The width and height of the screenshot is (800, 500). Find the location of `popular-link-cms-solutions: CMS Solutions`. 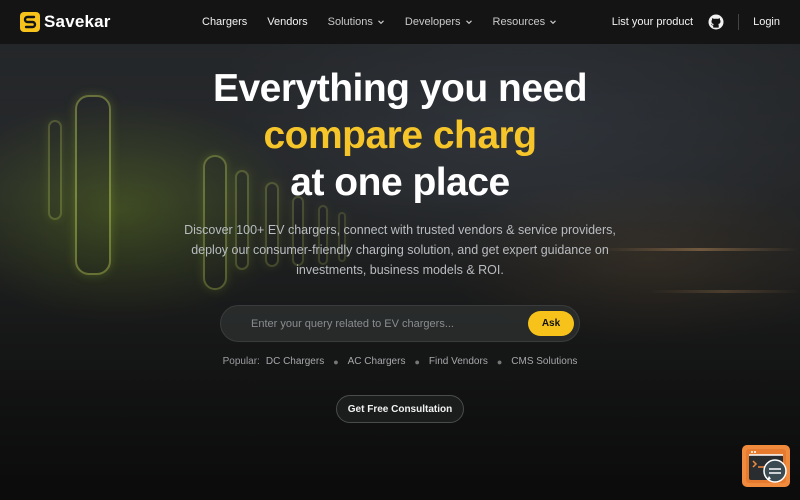

popular-link-cms-solutions: CMS Solutions is located at coordinates (544, 361).